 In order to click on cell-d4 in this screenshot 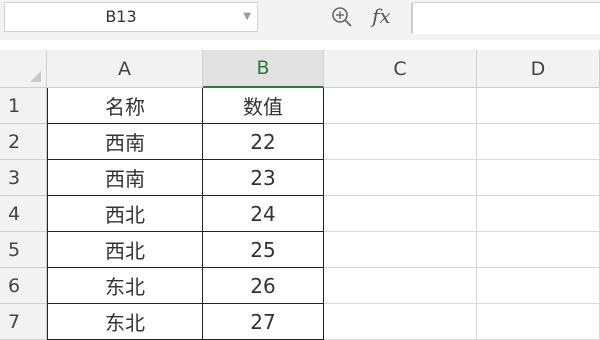, I will do `click(538, 214)`.